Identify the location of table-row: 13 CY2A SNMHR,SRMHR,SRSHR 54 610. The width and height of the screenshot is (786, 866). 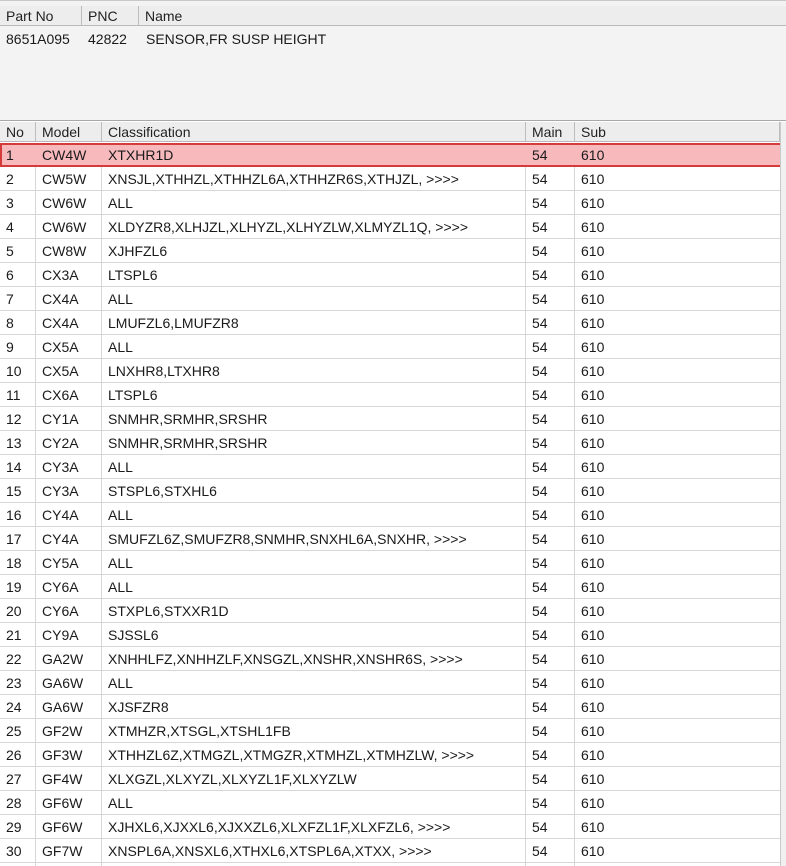
(393, 443).